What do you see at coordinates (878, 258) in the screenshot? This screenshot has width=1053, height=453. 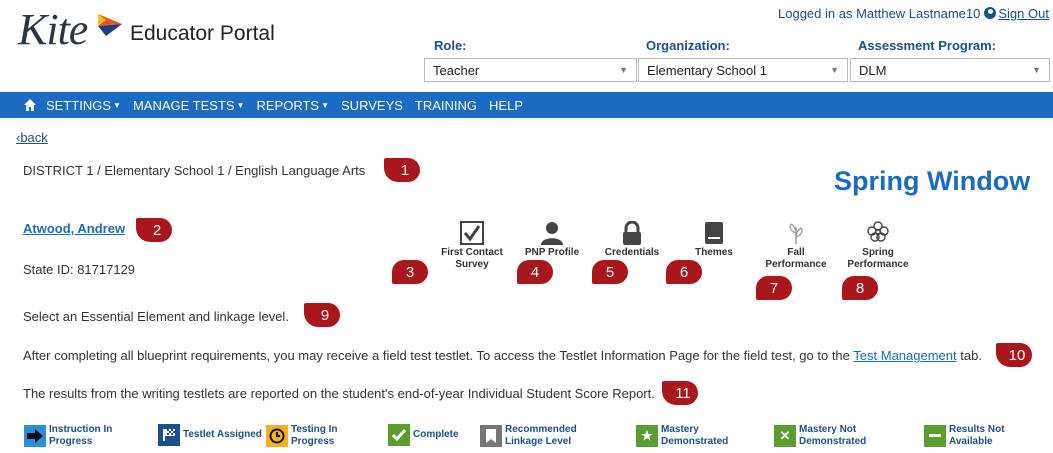 I see `icon-label: Spring Performance` at bounding box center [878, 258].